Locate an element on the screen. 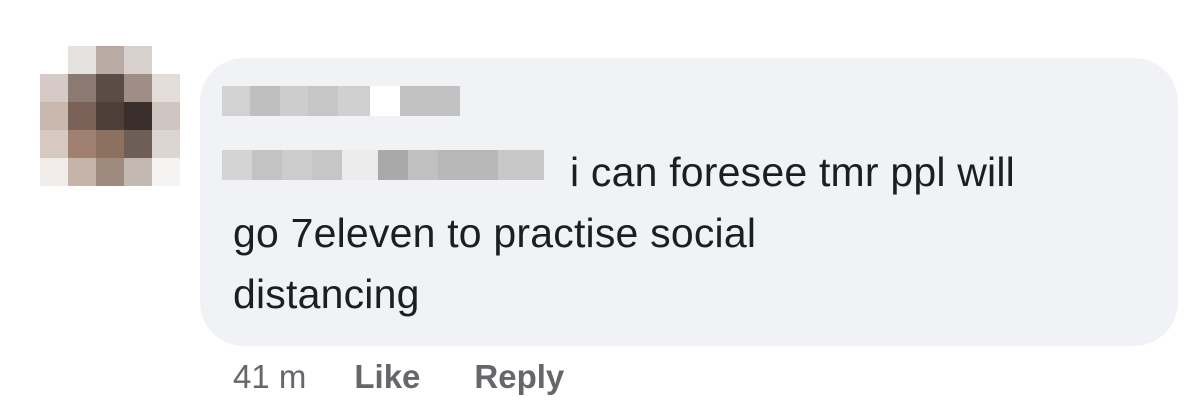 The image size is (1200, 419). comment-actions: 41 m Like Reply is located at coordinates (425, 377).